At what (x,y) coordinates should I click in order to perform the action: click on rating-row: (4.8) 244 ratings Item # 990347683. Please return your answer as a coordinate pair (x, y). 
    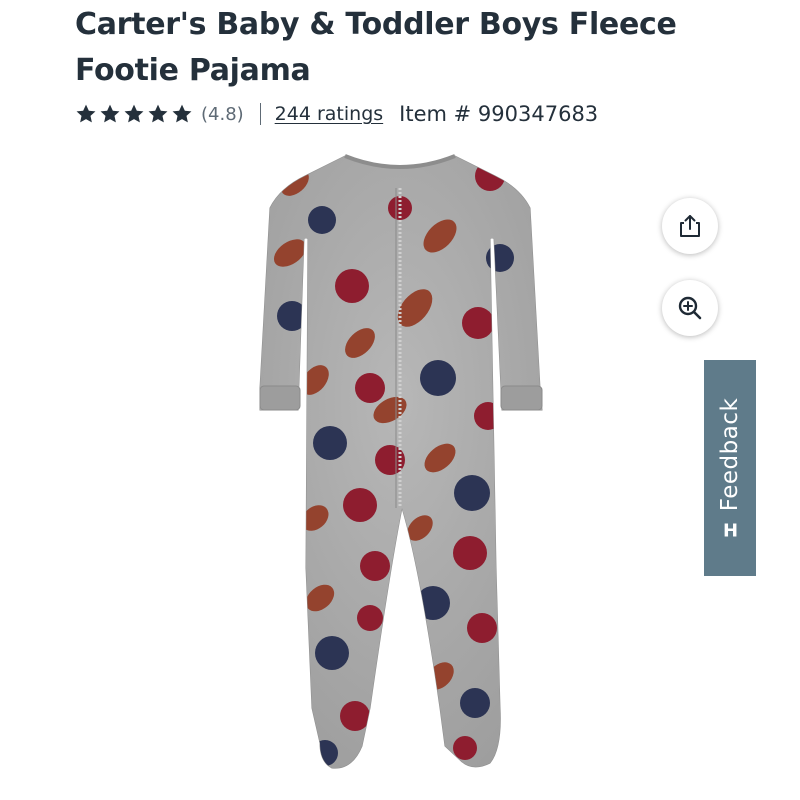
    Looking at the image, I should click on (336, 114).